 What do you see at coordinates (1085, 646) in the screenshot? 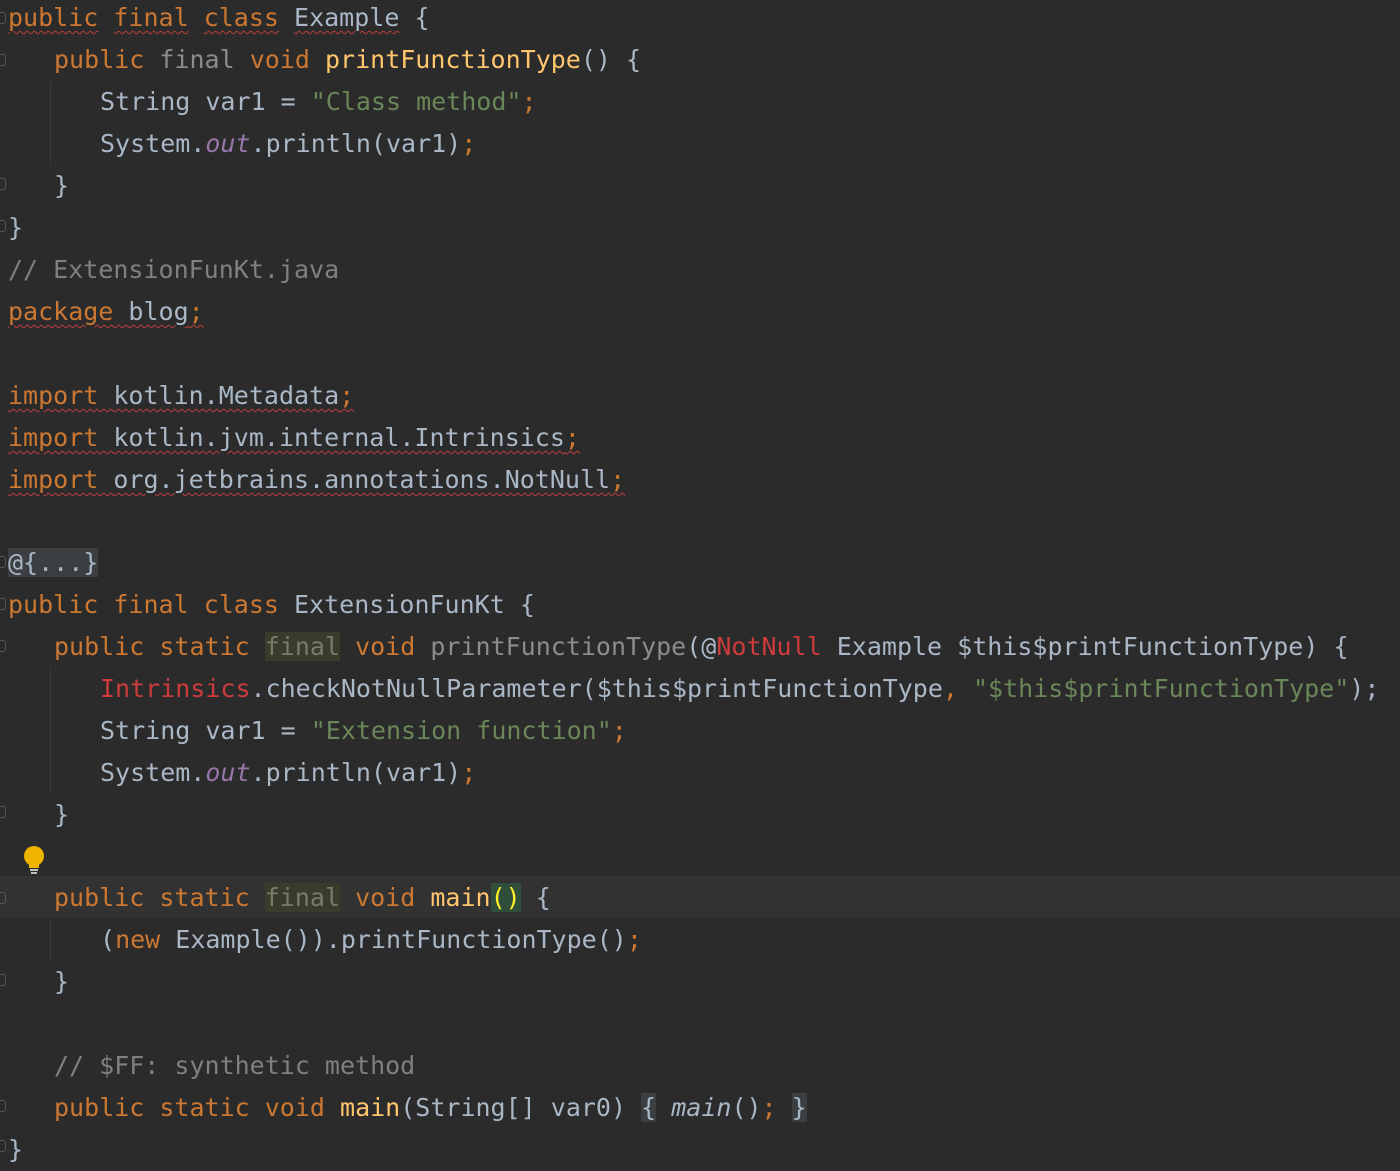
I see `token-code: Example $this$printFunctionType) {` at bounding box center [1085, 646].